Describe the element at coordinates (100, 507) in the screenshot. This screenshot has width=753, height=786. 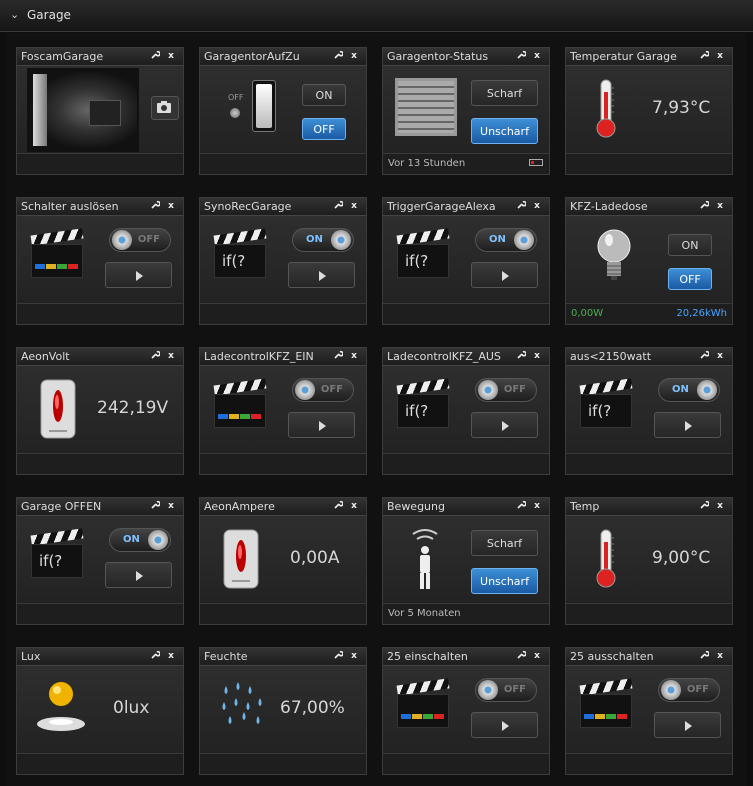
I see `widget-header: Garage OFFEN x` at that location.